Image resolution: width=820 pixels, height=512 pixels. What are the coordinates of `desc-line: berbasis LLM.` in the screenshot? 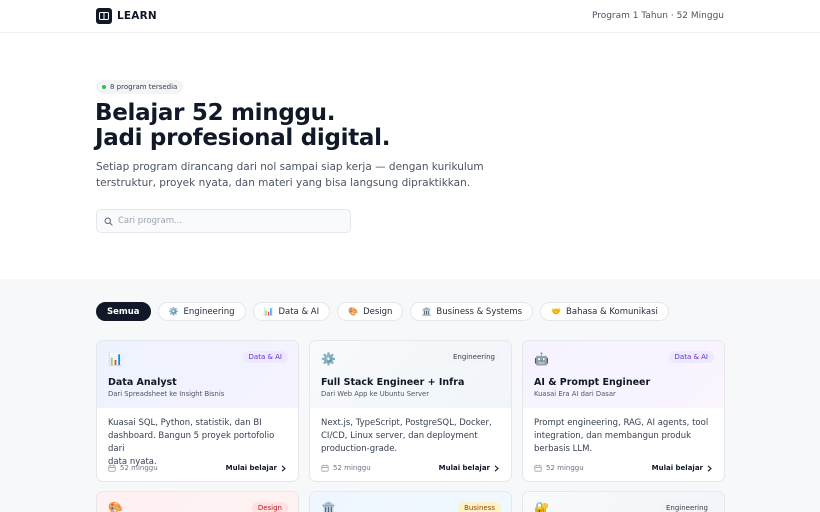 It's located at (563, 449).